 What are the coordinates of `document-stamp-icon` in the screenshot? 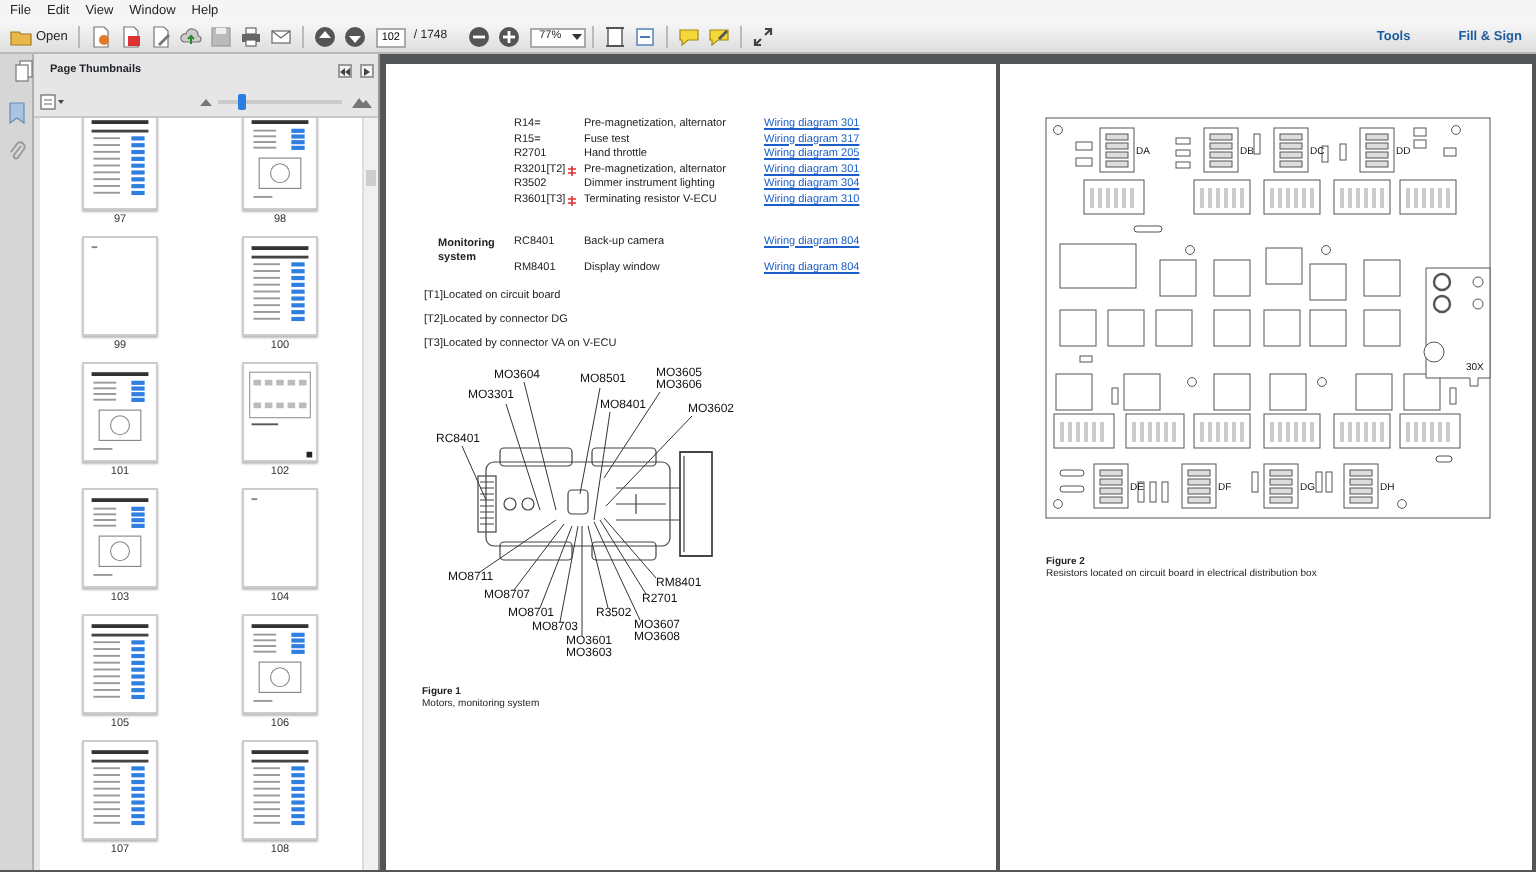 It's located at (130, 37).